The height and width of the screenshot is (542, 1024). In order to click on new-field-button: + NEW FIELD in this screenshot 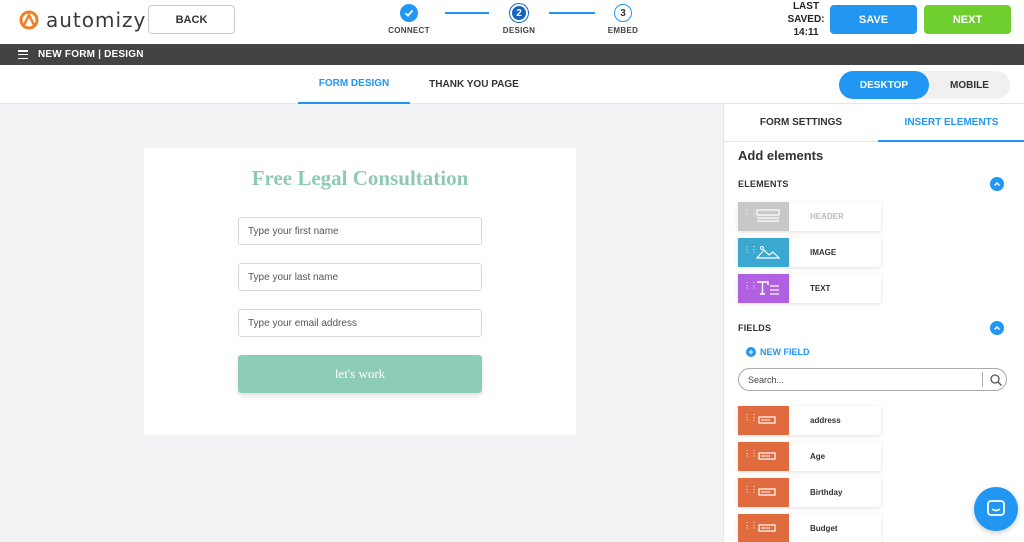, I will do `click(778, 352)`.